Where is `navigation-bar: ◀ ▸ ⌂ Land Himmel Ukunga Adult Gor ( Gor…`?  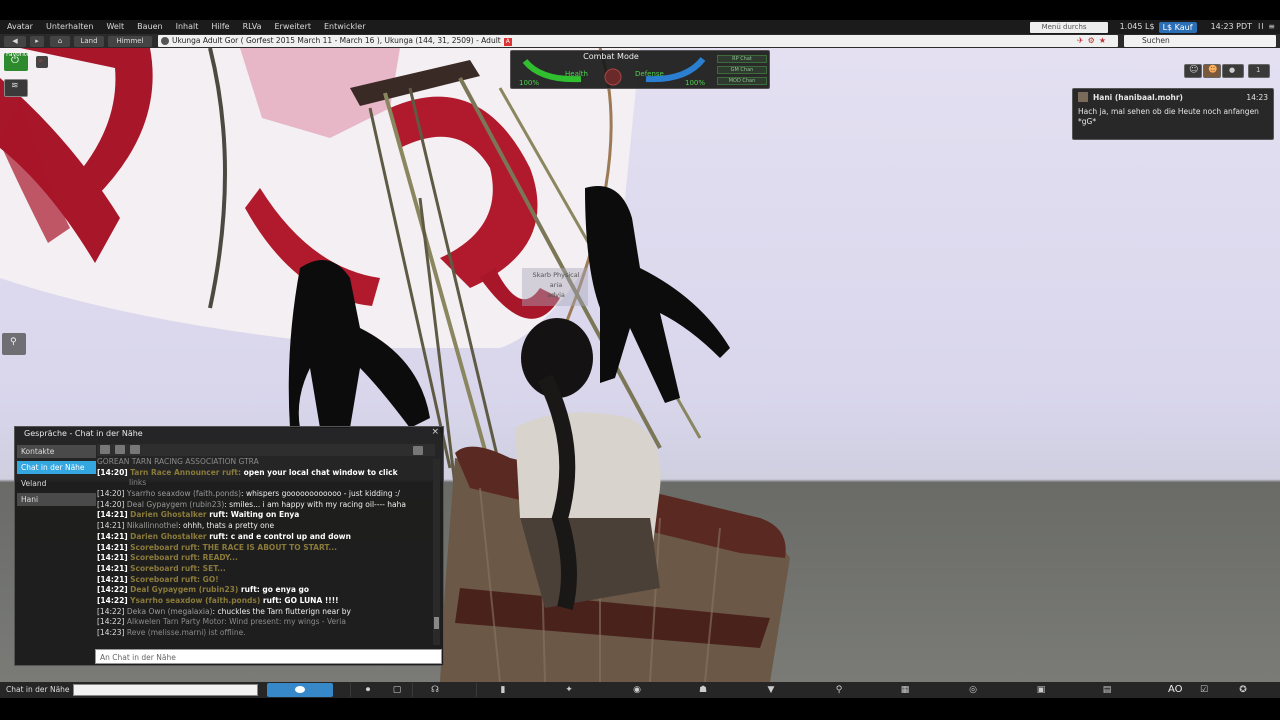 navigation-bar: ◀ ▸ ⌂ Land Himmel Ukunga Adult Gor ( Gor… is located at coordinates (640, 41).